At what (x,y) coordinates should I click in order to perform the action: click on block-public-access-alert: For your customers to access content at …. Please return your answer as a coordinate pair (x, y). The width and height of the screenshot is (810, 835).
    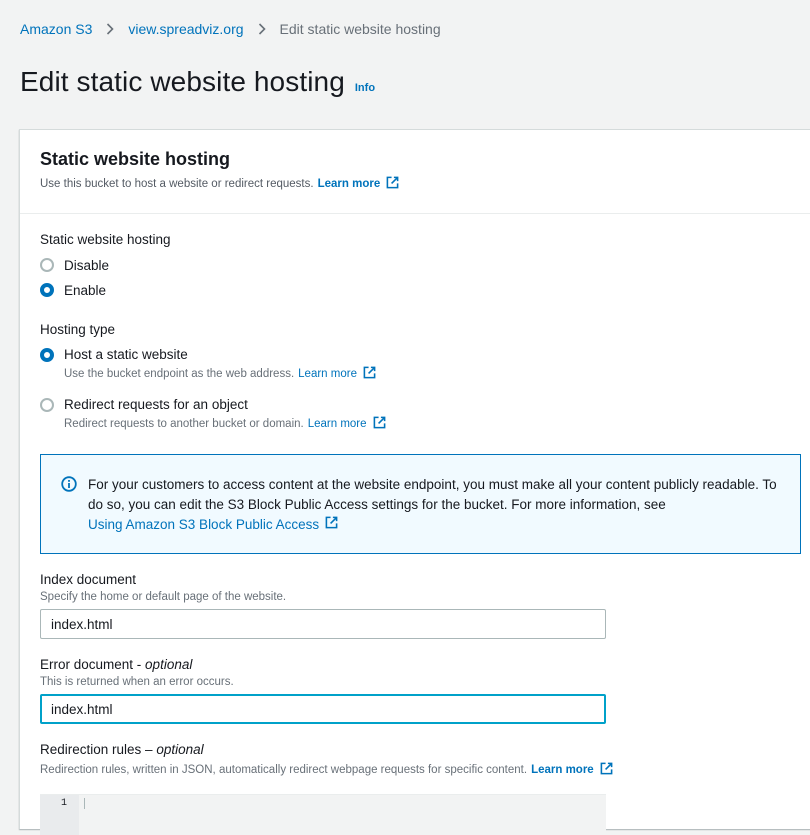
    Looking at the image, I should click on (420, 504).